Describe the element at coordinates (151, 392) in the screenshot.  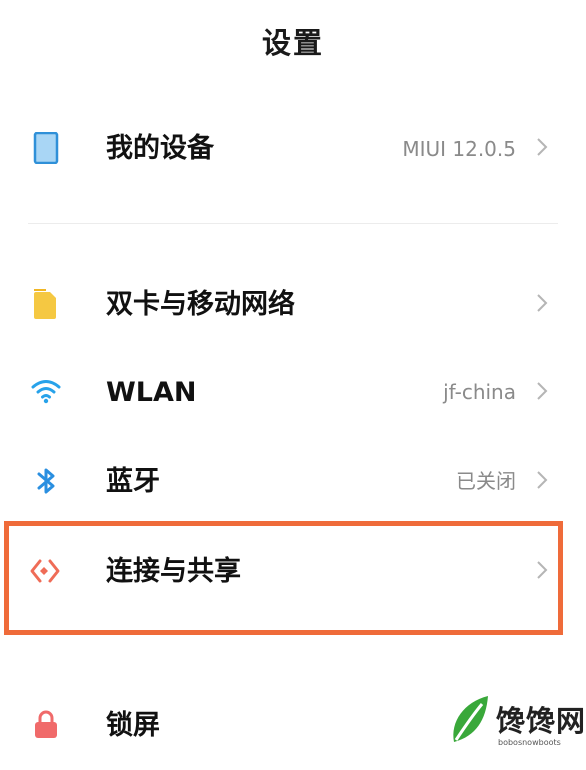
I see `settings-item-label: WLAN` at that location.